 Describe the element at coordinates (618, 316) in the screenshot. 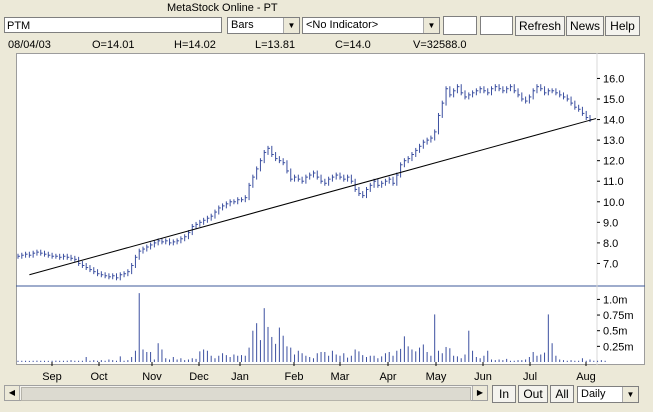

I see `volume-tick-label: 0.75m` at that location.